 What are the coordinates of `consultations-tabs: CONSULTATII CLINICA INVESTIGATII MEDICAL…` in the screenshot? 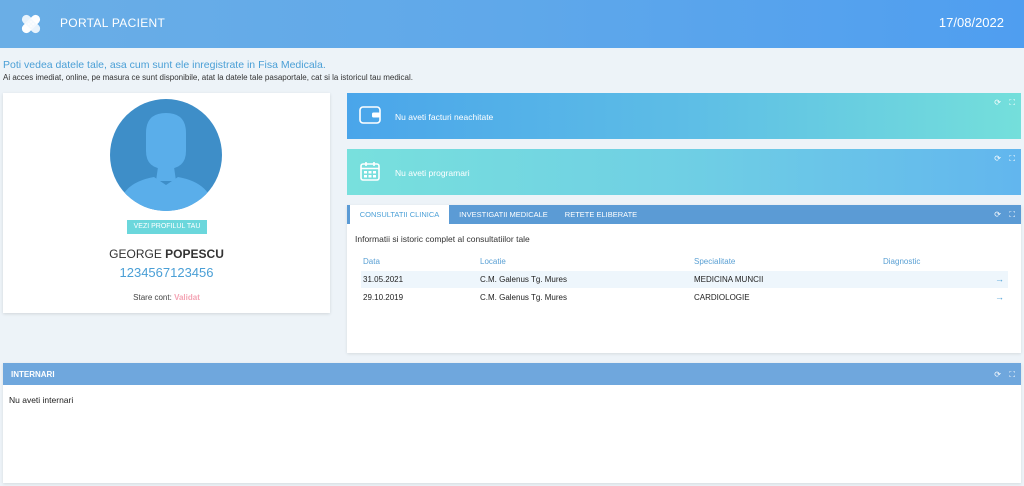 It's located at (684, 214).